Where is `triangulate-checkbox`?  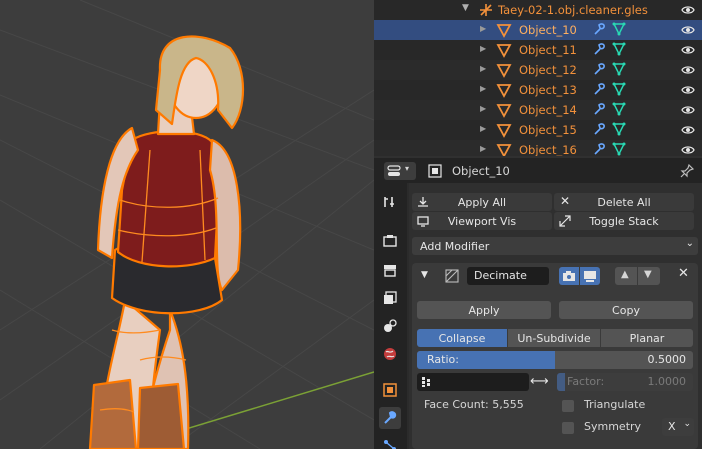 triangulate-checkbox is located at coordinates (568, 406).